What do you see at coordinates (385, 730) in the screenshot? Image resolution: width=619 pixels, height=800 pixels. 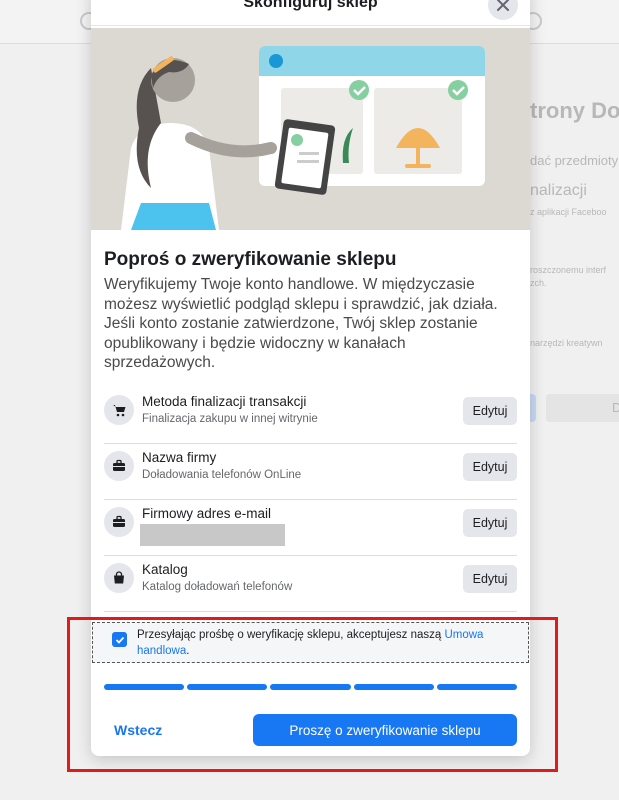 I see `request-verification-button: Proszę o zweryfikowanie sklepu` at bounding box center [385, 730].